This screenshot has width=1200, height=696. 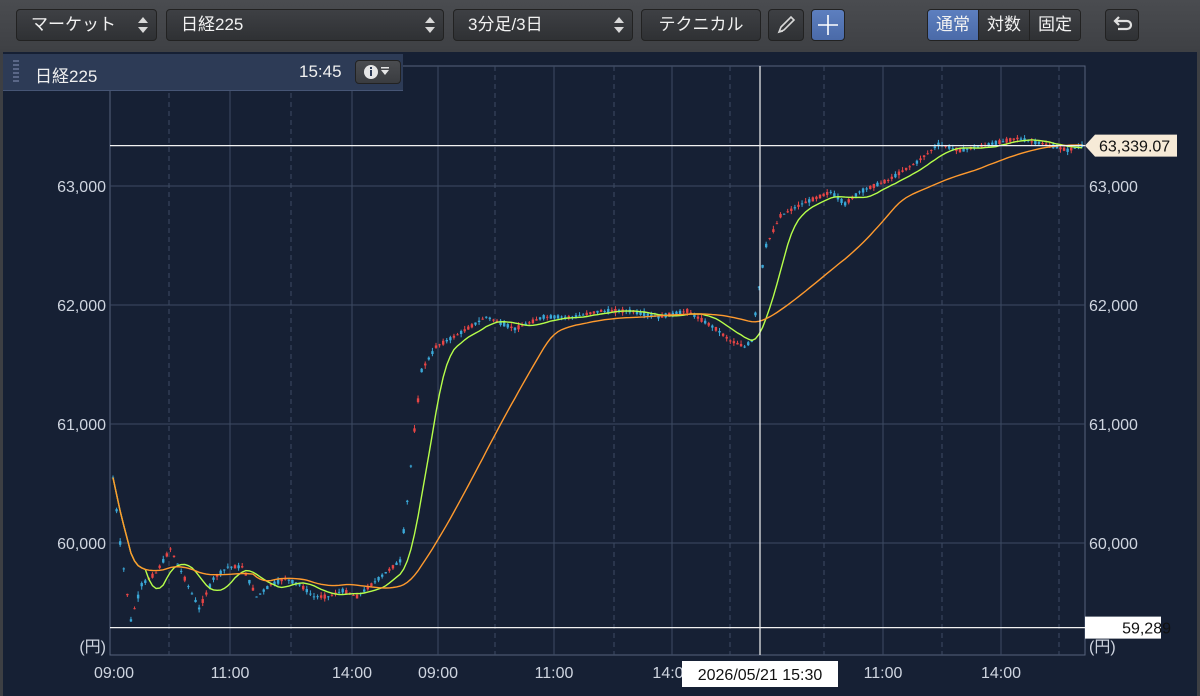 I want to click on undo-button, so click(x=1122, y=25).